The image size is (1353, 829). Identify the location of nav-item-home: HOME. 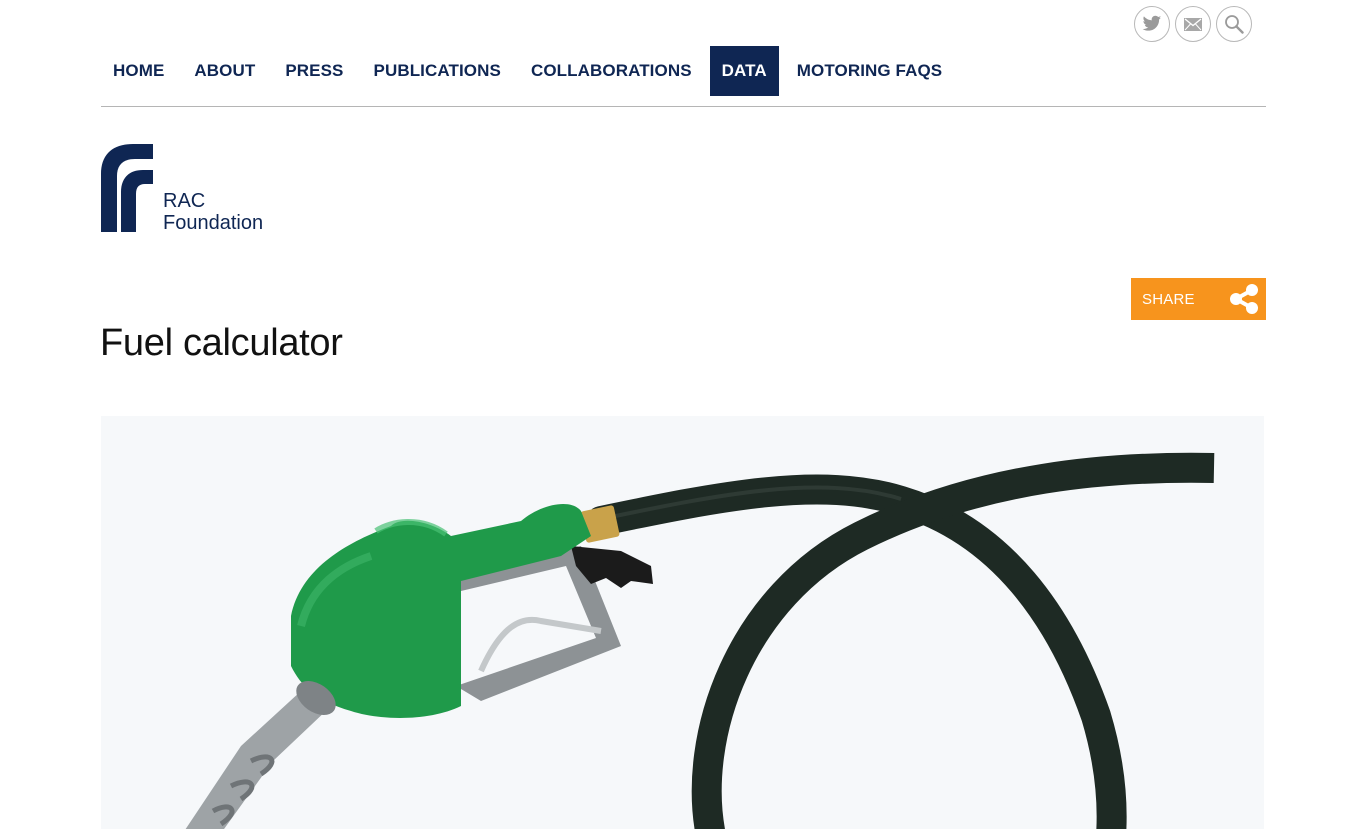
(138, 71).